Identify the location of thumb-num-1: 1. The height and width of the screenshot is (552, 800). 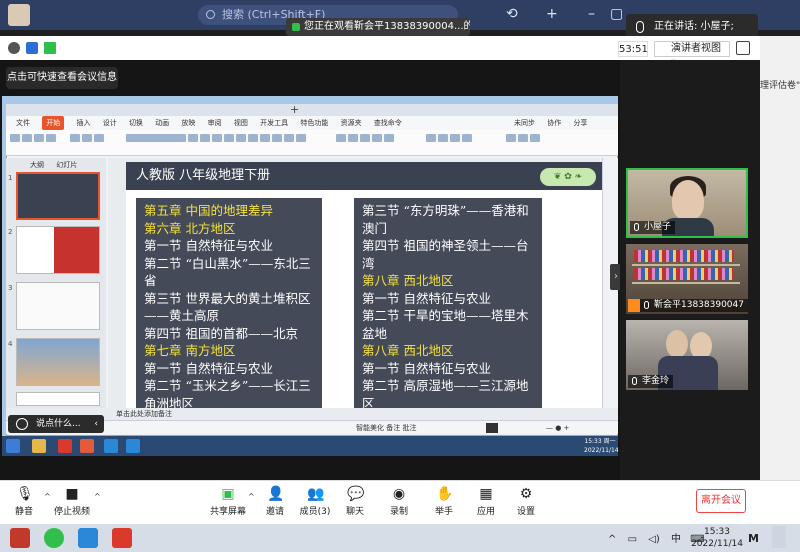
(10, 178).